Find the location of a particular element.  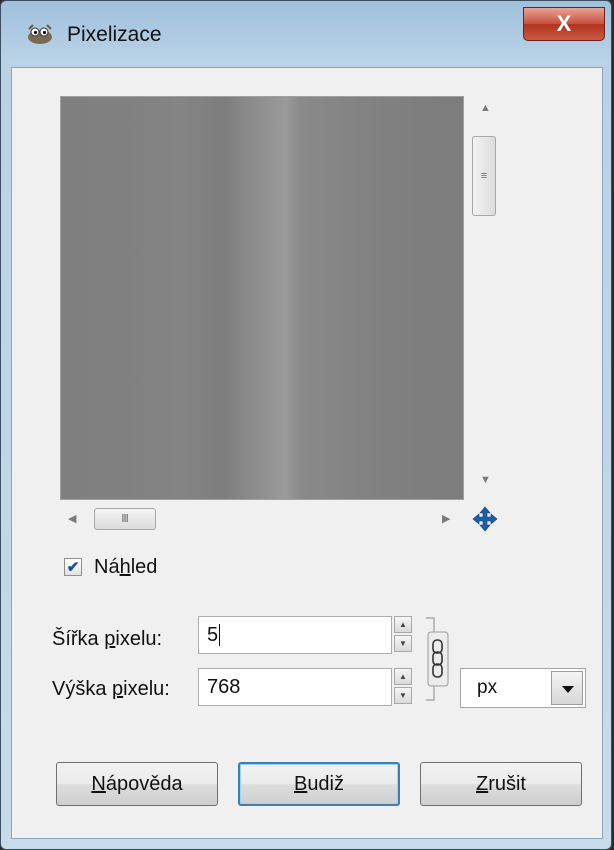

pixel-height-spinner: ▲ ▼ is located at coordinates (404, 687).